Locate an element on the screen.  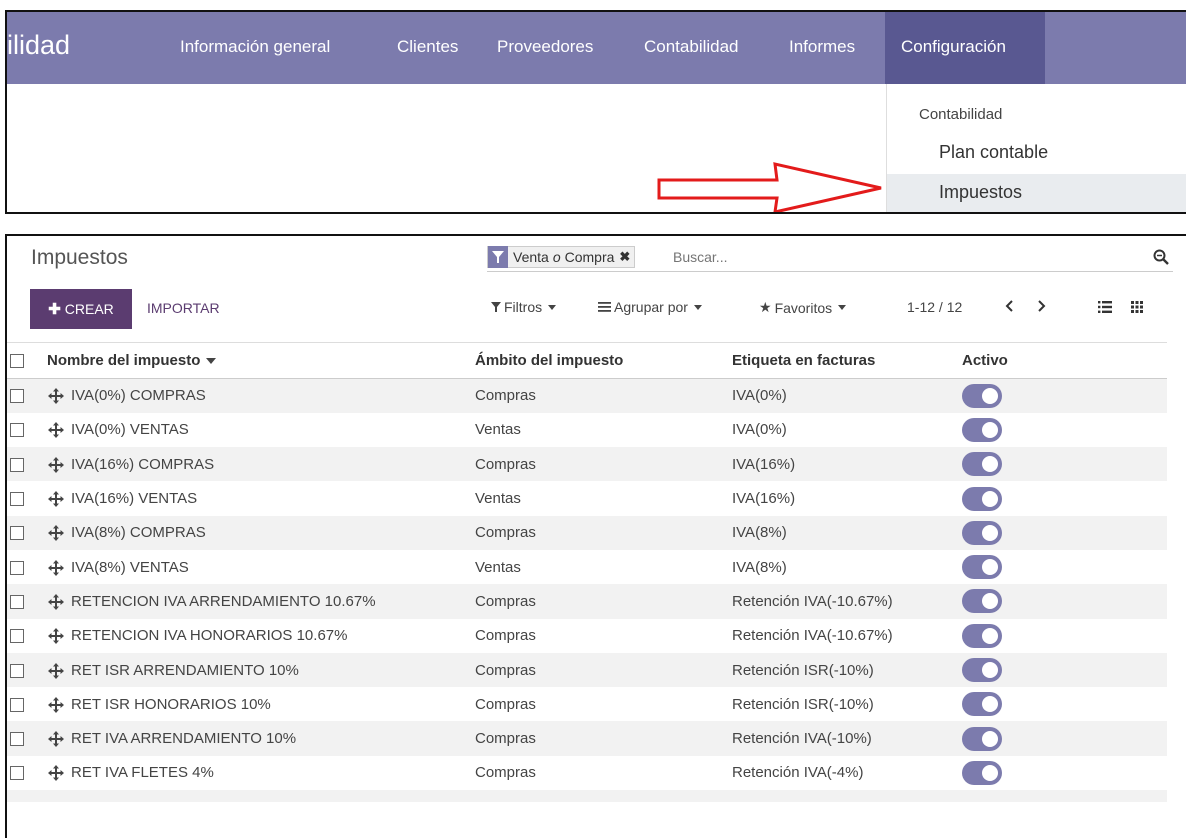
column-header-active: Activo is located at coordinates (1064, 360).